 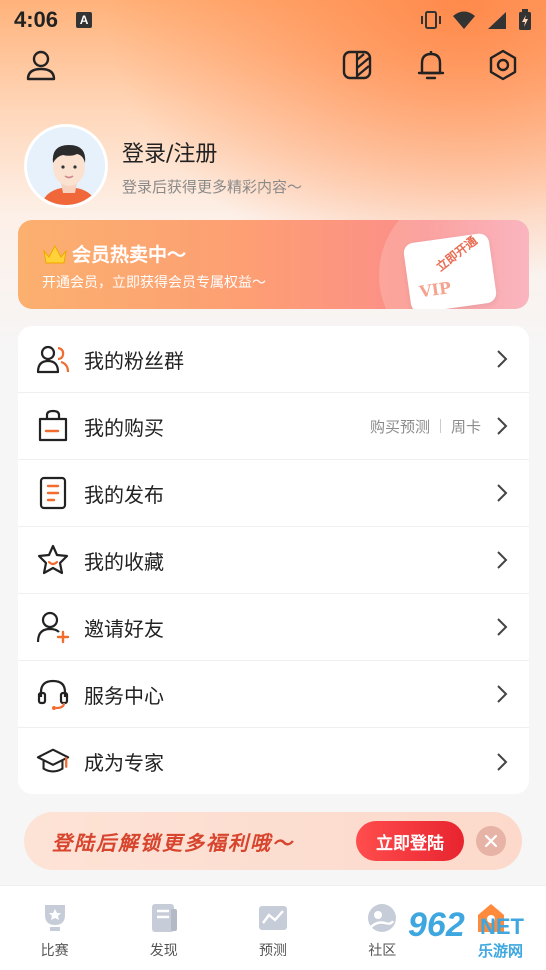 What do you see at coordinates (129, 255) in the screenshot?
I see `vip-title-text: 会员热卖中～` at bounding box center [129, 255].